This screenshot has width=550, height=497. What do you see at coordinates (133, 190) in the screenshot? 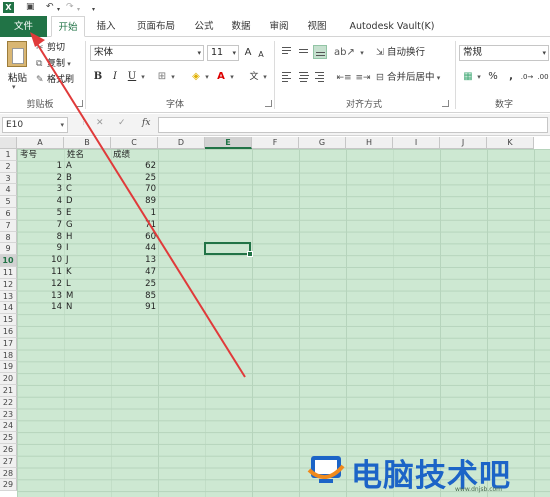
I see `cell-score: 70` at bounding box center [133, 190].